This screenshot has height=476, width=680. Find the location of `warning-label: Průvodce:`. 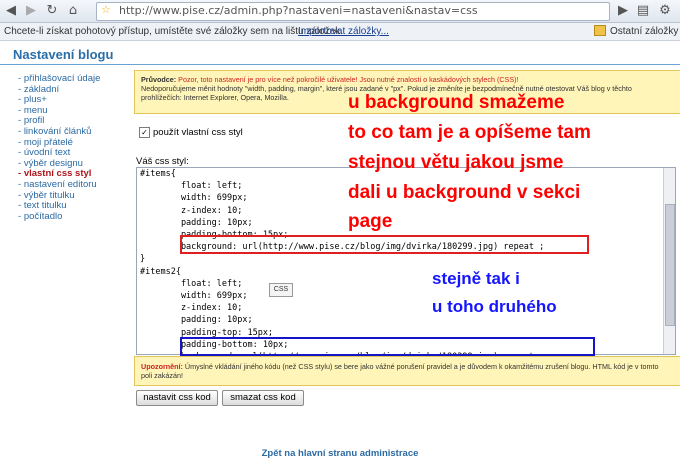

warning-label: Průvodce: is located at coordinates (159, 79).